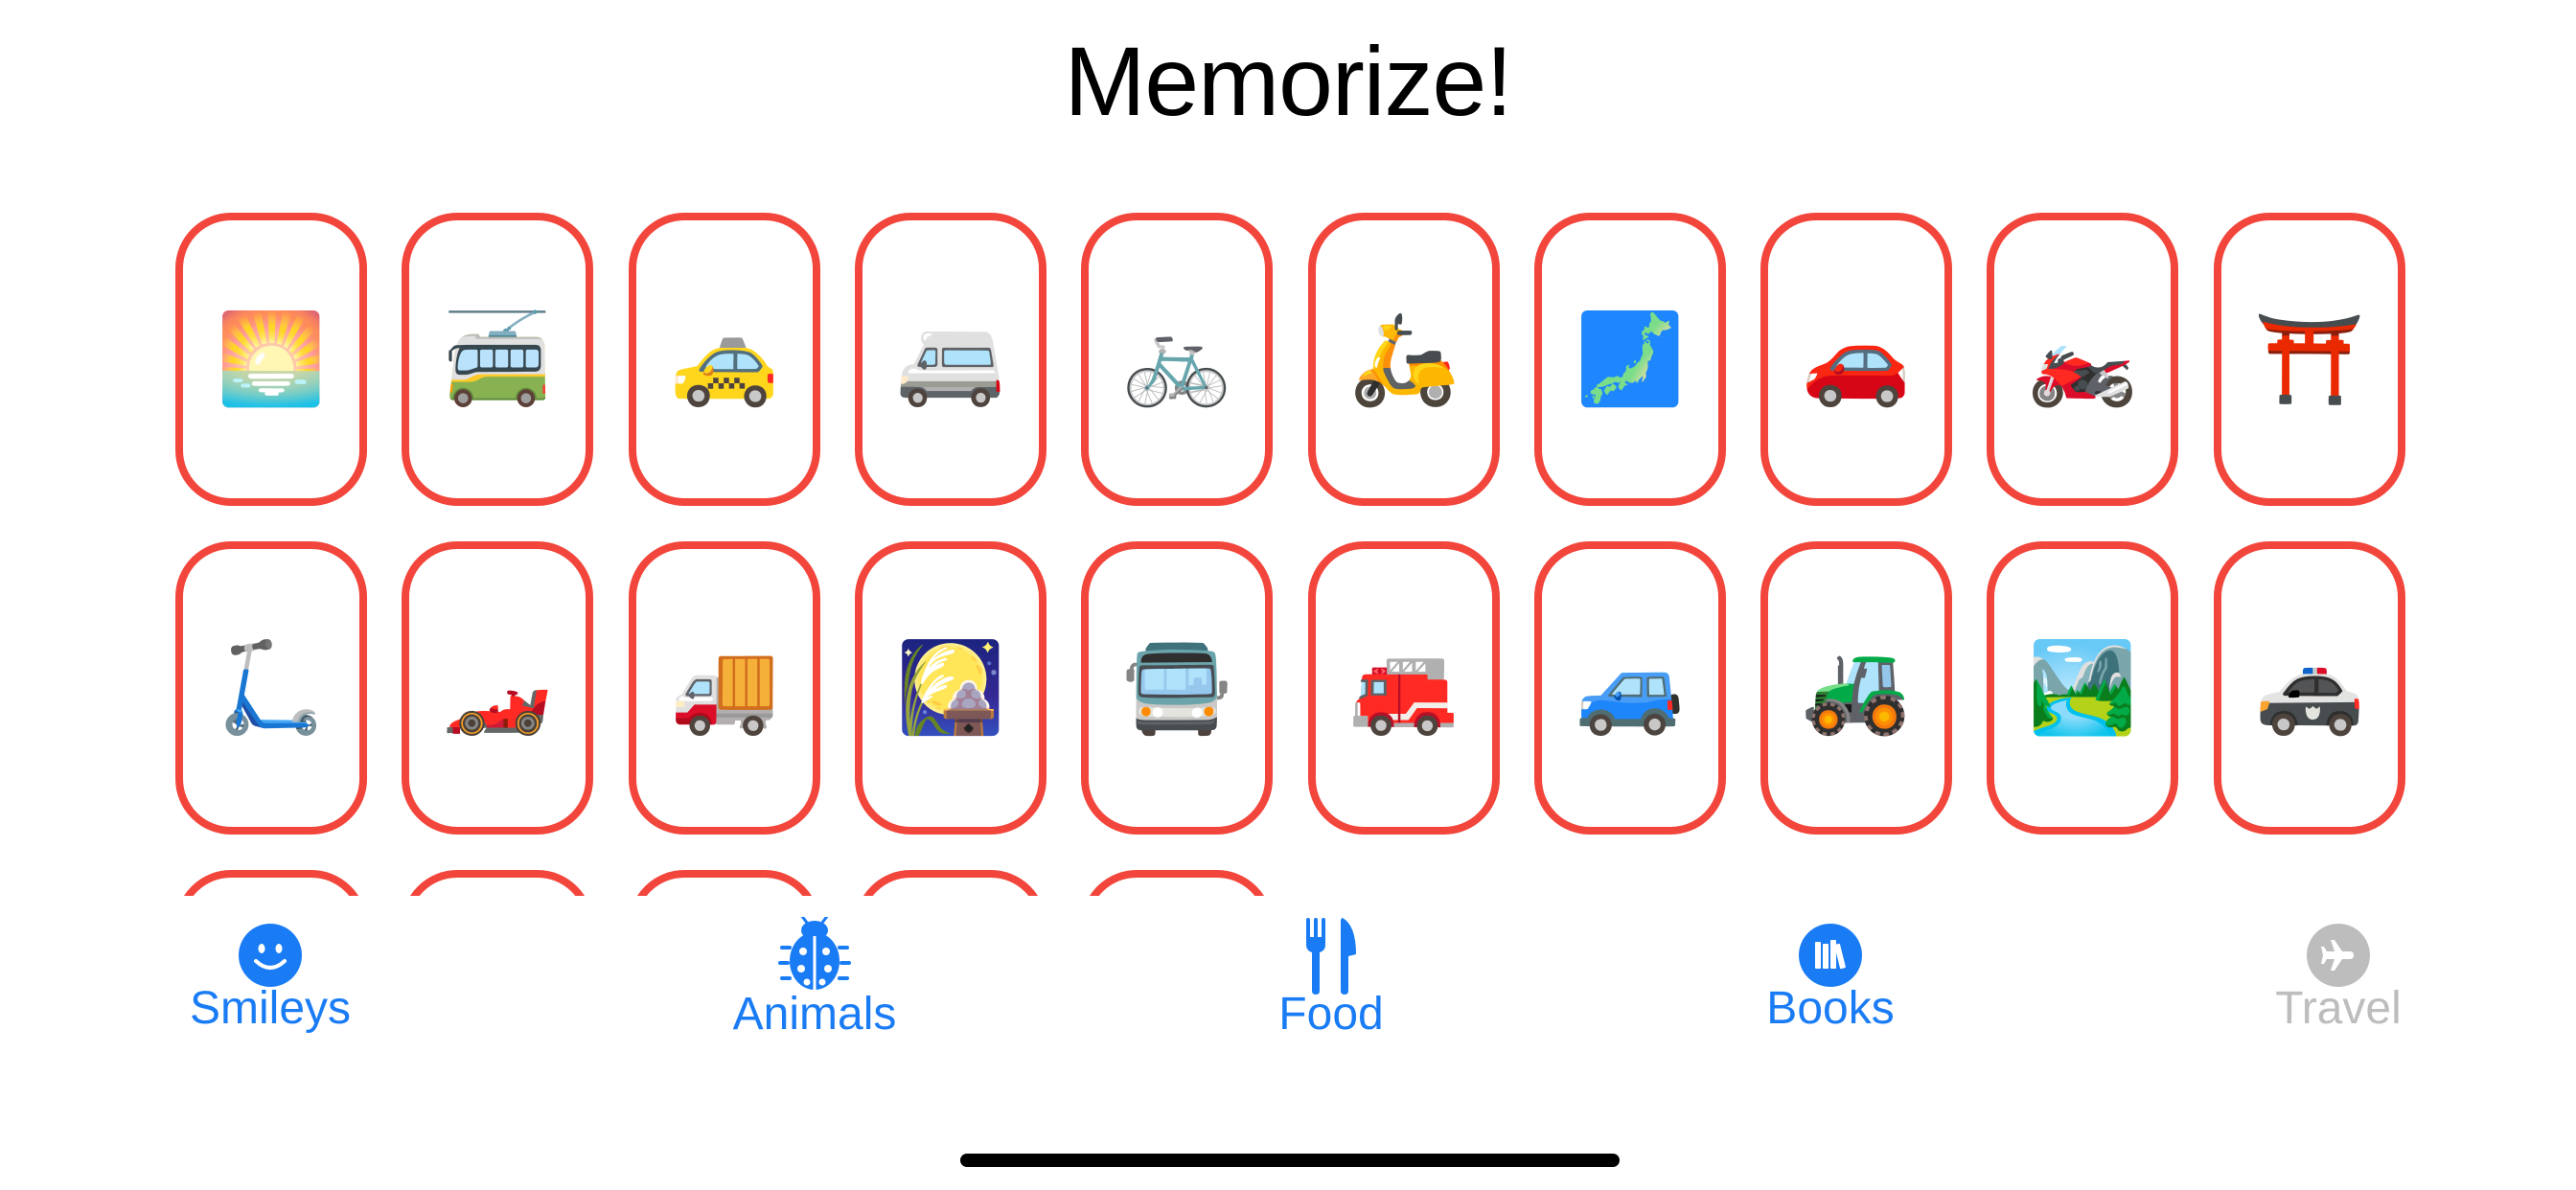 This screenshot has height=1190, width=2576. I want to click on card-emoji: 🚕, so click(724, 359).